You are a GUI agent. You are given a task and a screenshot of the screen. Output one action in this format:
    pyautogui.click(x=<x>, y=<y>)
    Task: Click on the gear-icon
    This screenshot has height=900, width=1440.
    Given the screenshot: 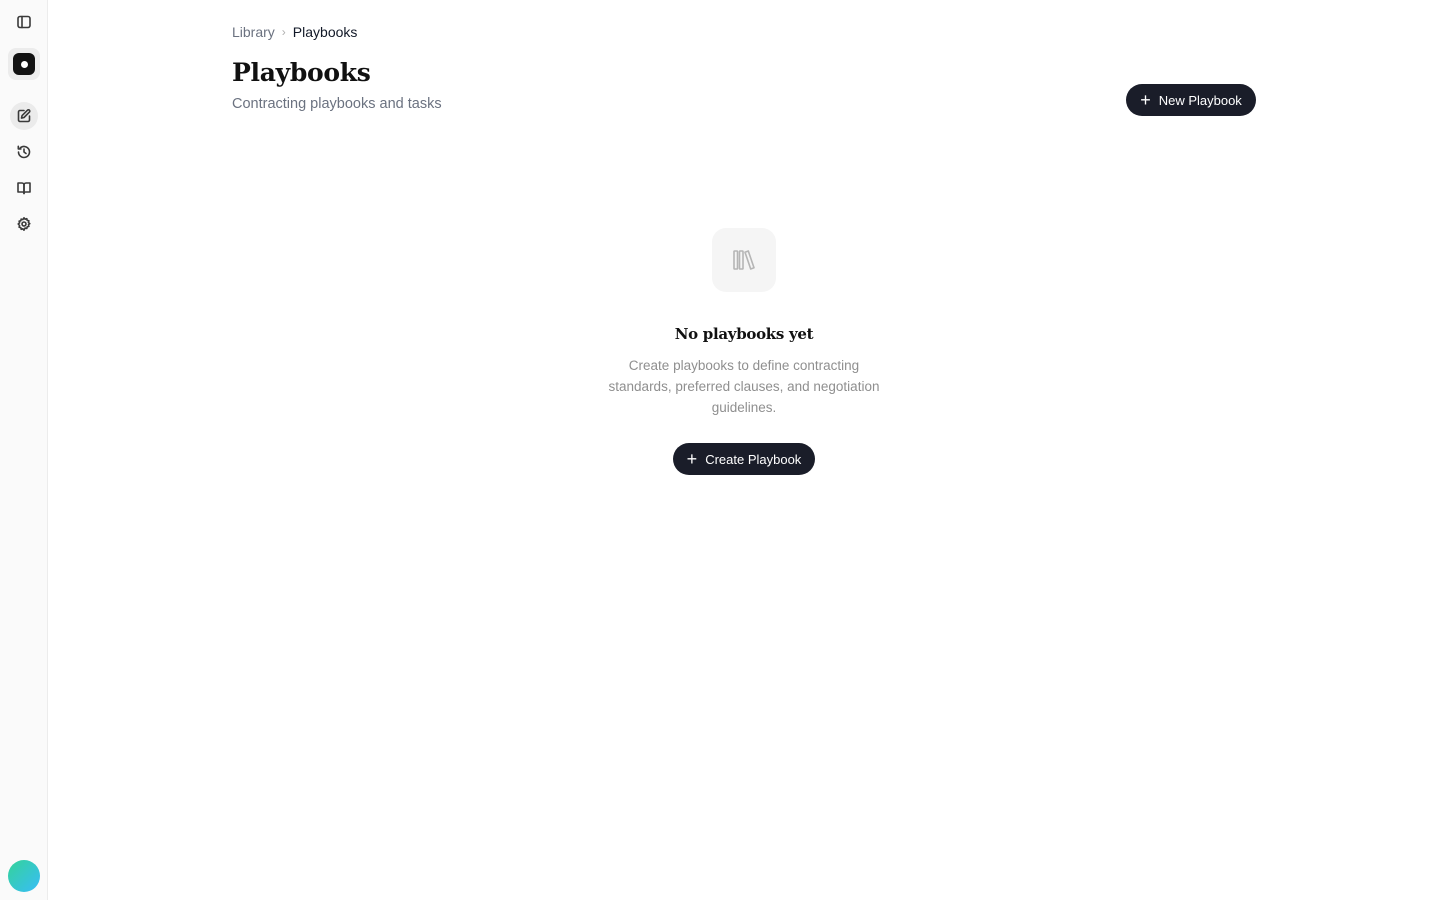 What is the action you would take?
    pyautogui.click(x=24, y=224)
    